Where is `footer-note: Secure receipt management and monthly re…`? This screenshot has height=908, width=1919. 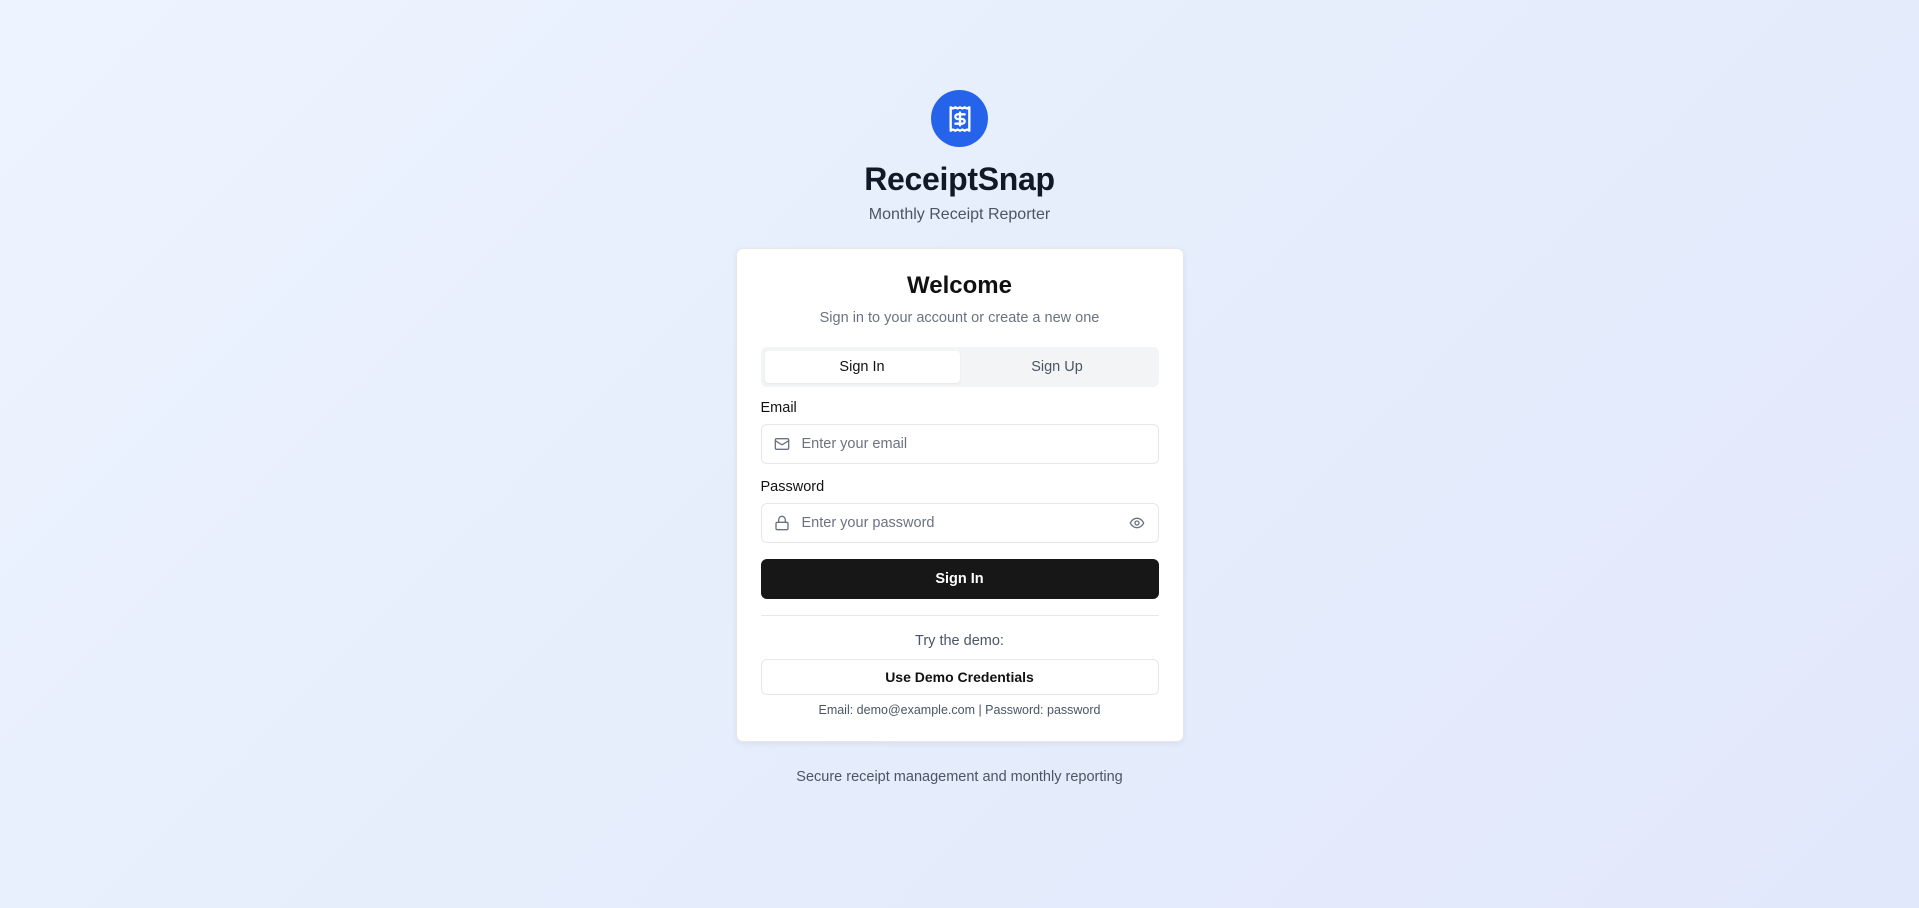 footer-note: Secure receipt management and monthly re… is located at coordinates (959, 776).